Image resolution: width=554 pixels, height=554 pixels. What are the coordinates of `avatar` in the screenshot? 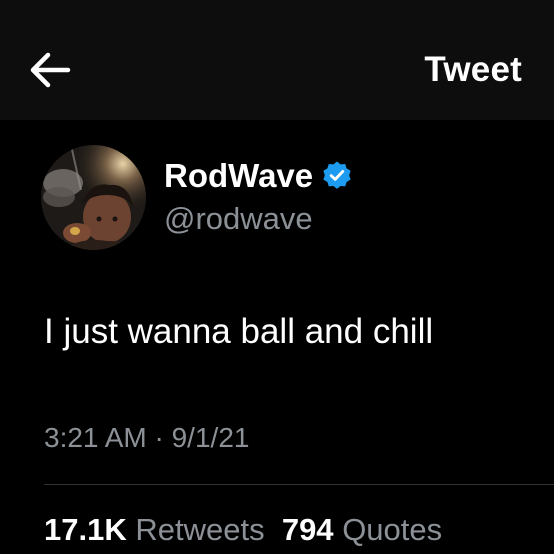 It's located at (93, 197).